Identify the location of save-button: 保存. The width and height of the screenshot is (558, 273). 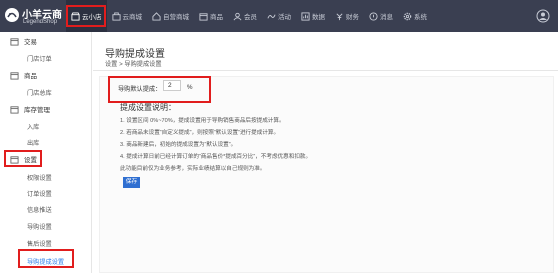
(131, 182).